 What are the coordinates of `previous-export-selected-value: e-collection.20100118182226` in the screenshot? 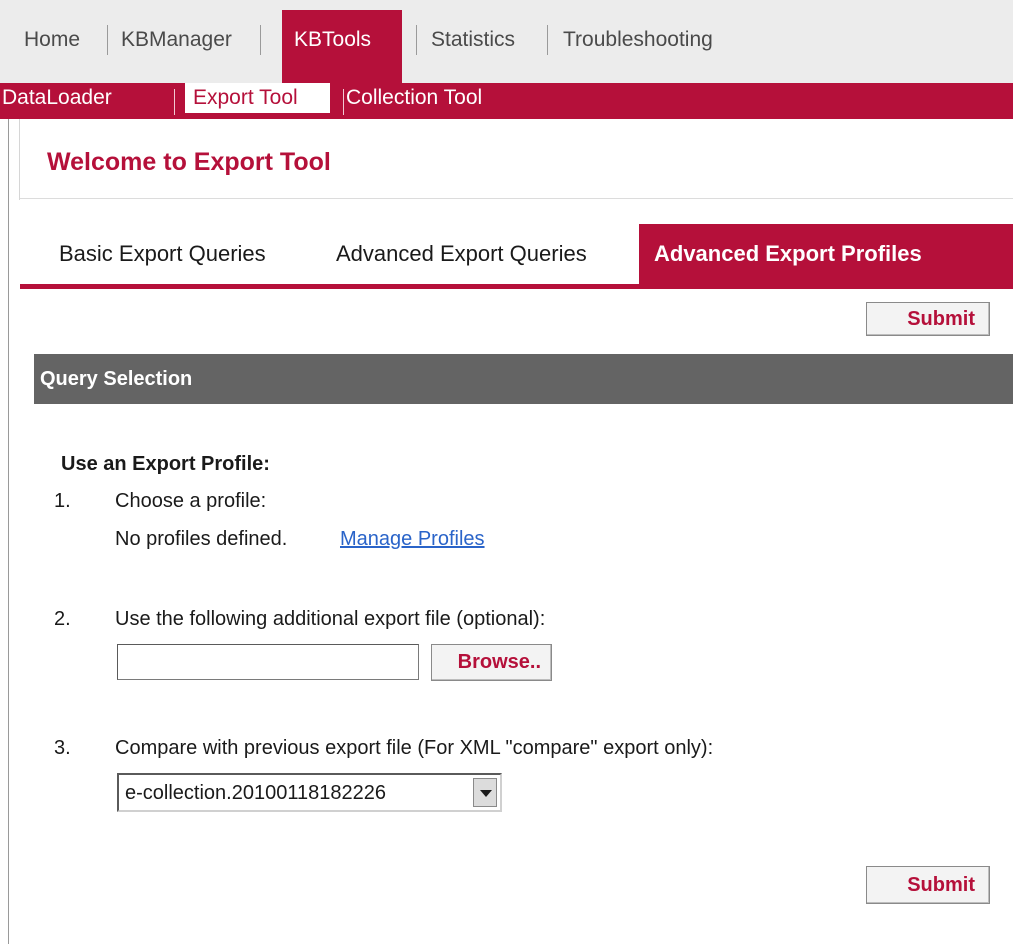 It's located at (255, 793).